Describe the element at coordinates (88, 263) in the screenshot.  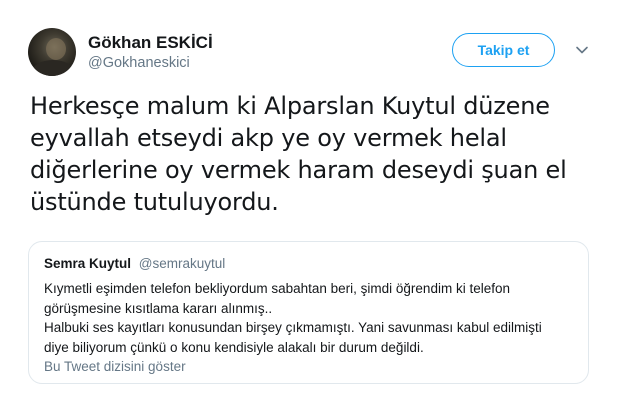
I see `quoted-author-name: Semra Kuytul` at that location.